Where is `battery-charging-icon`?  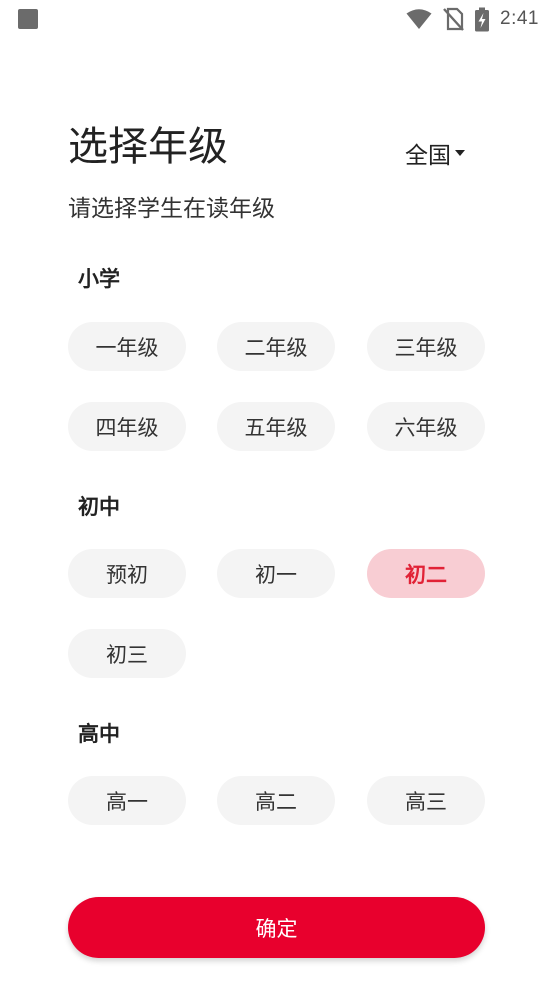
battery-charging-icon is located at coordinates (482, 19).